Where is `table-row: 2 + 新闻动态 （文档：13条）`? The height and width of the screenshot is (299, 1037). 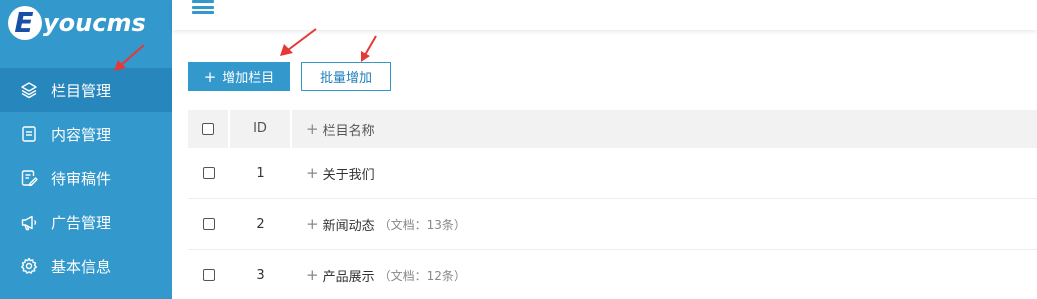
table-row: 2 + 新闻动态 （文档：13条） is located at coordinates (612, 224).